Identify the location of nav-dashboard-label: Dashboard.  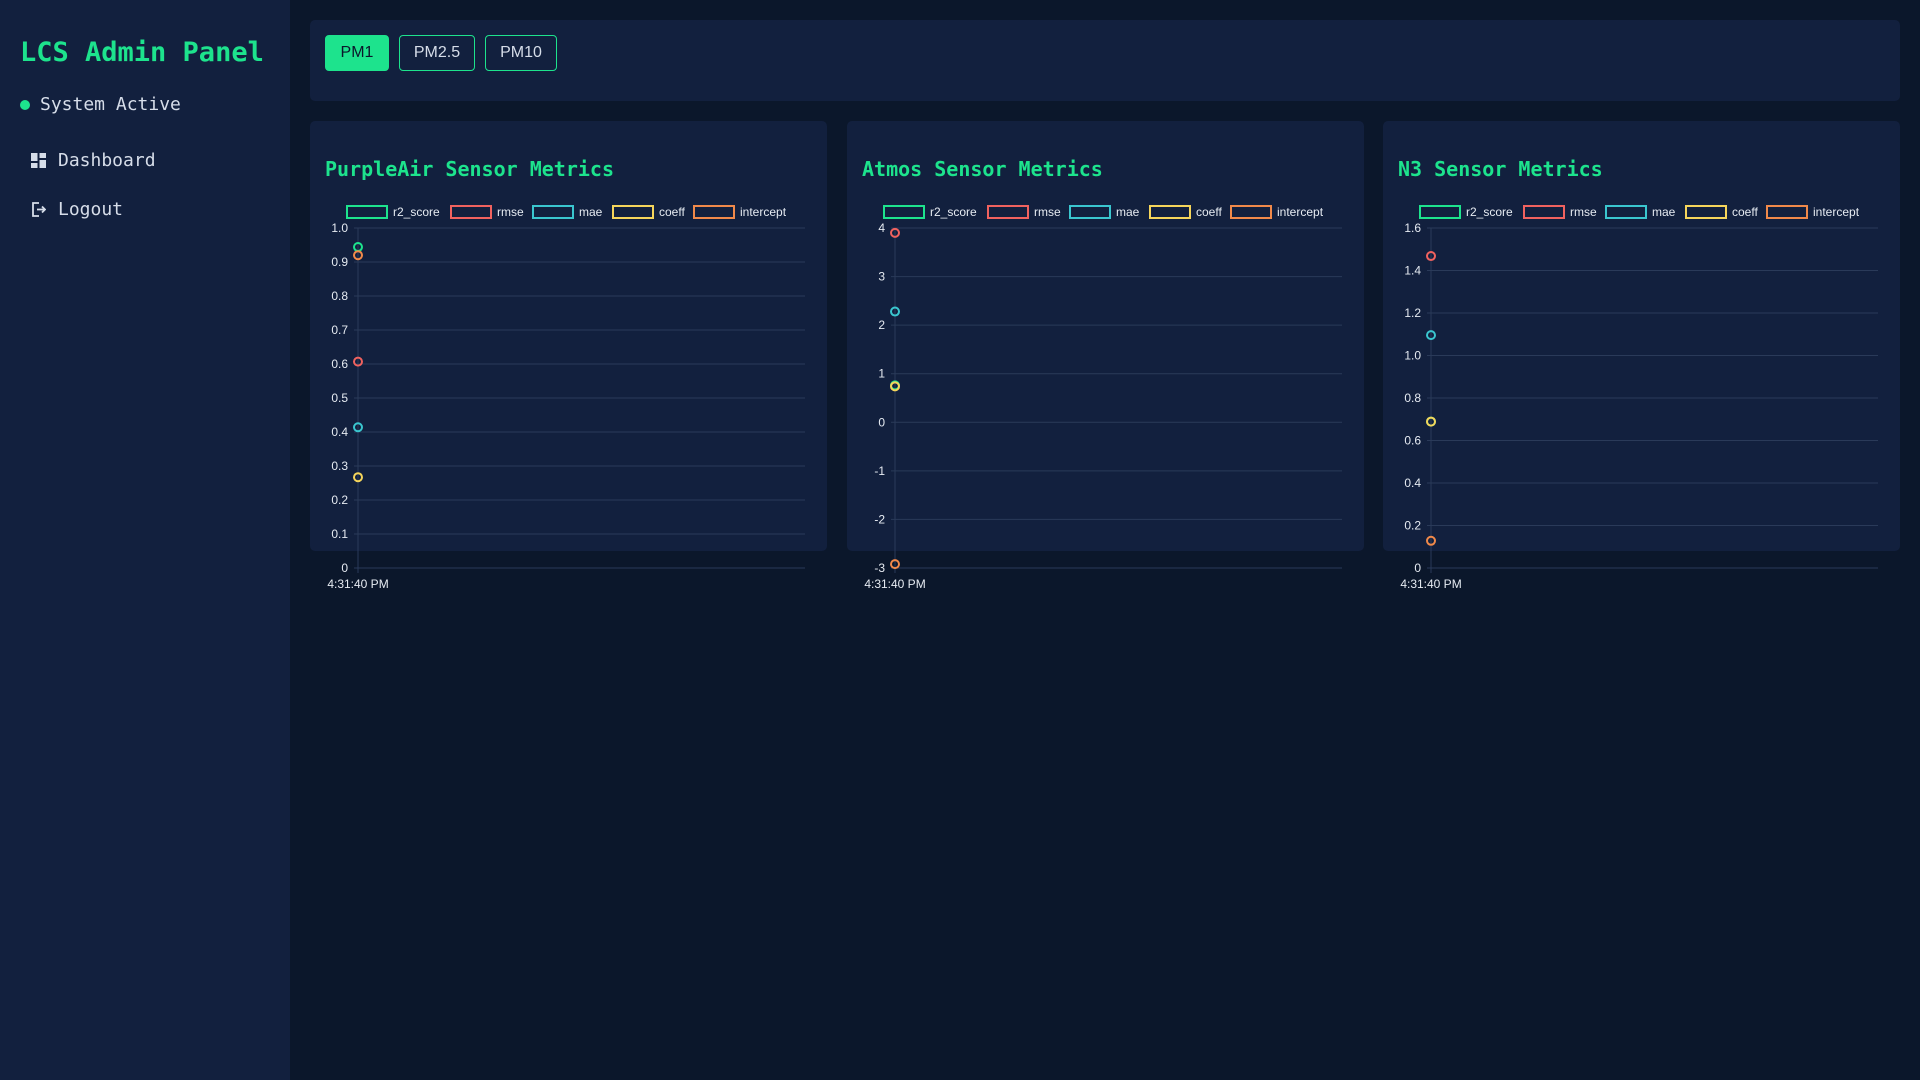
(107, 160).